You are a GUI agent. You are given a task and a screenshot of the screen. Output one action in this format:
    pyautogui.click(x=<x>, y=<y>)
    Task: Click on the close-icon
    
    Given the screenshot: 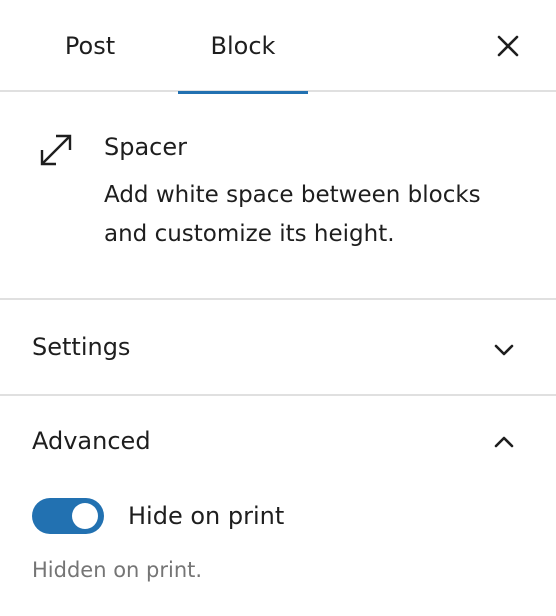 What is the action you would take?
    pyautogui.click(x=508, y=46)
    